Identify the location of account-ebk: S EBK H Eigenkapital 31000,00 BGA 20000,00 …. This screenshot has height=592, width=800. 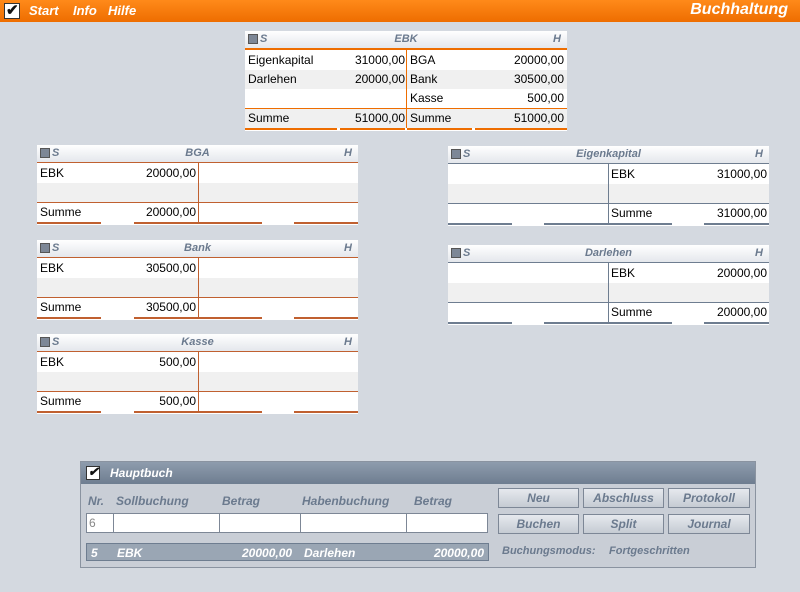
(406, 81).